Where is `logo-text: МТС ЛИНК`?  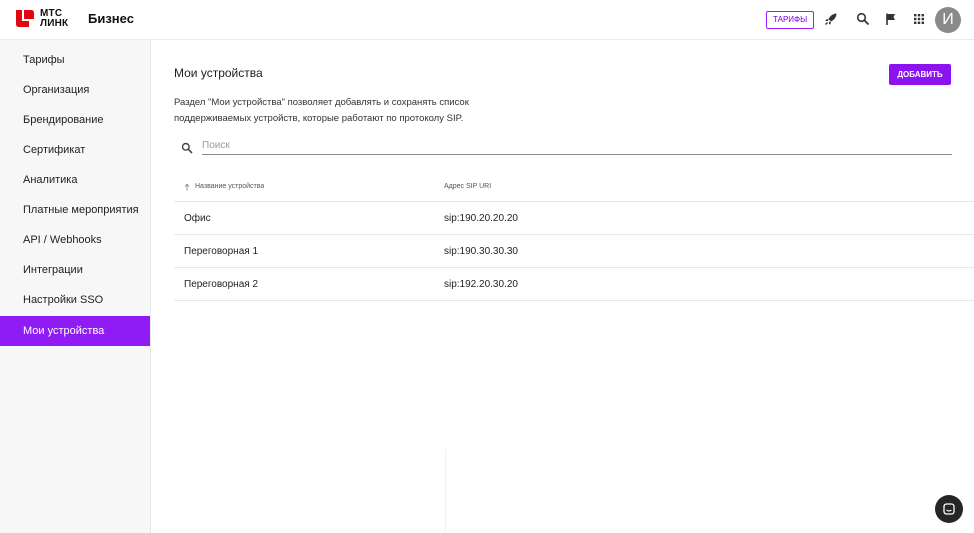 logo-text: МТС ЛИНК is located at coordinates (54, 19).